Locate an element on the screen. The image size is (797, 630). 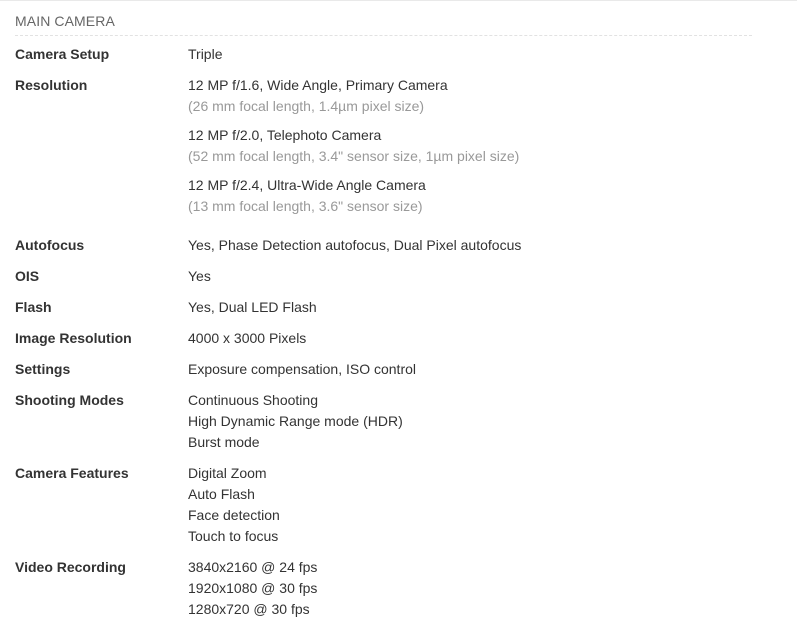
spec-value: Exposure compensation, ISO control is located at coordinates (470, 369).